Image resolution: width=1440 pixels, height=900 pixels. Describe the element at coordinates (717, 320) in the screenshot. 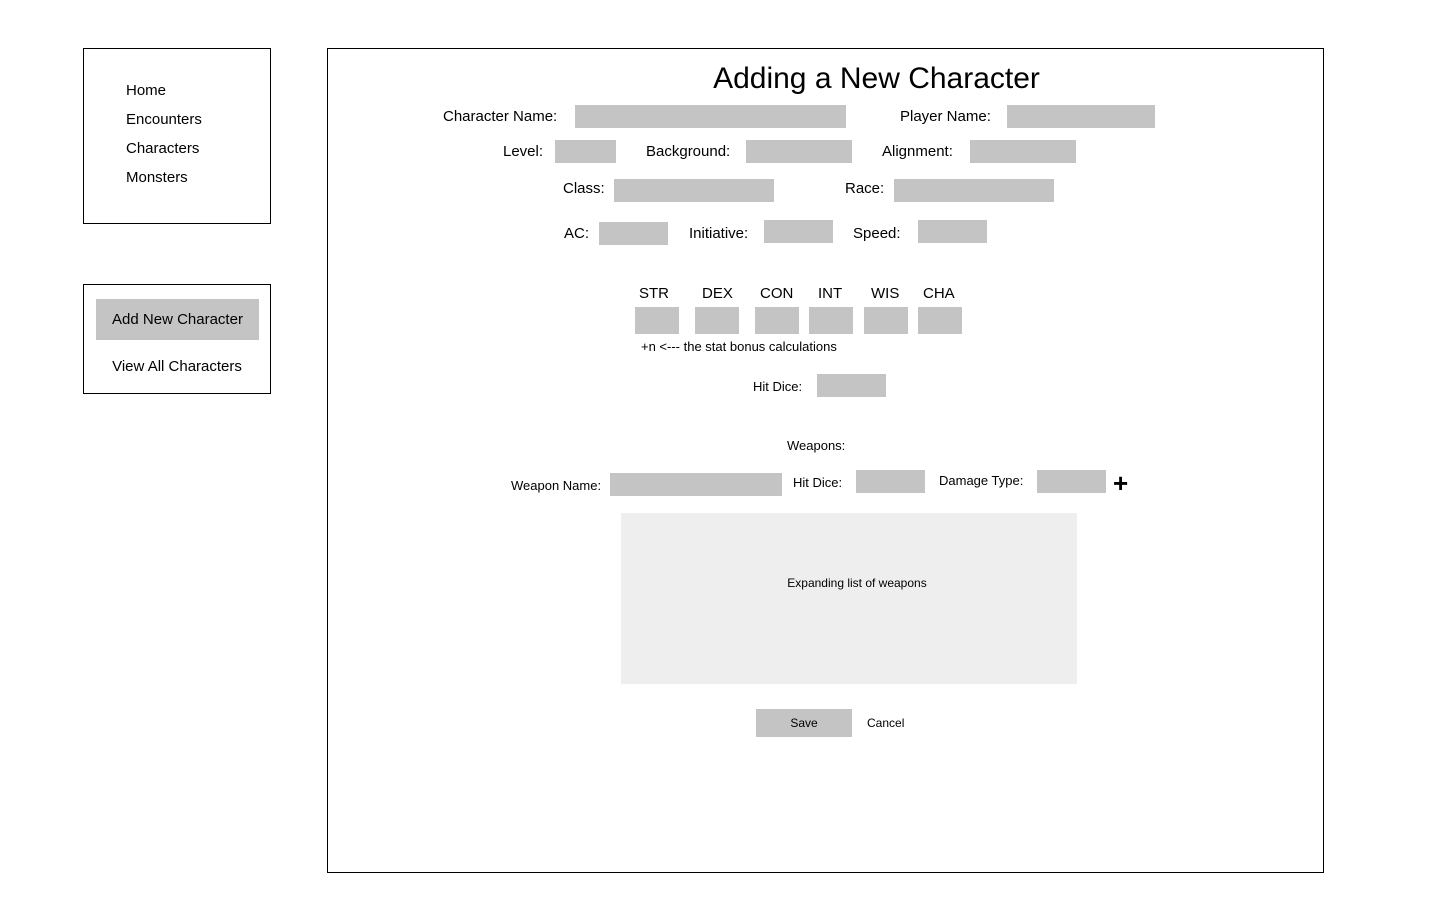

I see `stat-input-dex` at that location.